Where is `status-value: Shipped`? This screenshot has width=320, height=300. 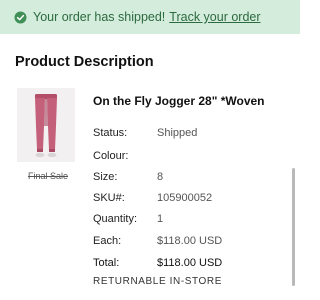
status-value: Shipped is located at coordinates (177, 133).